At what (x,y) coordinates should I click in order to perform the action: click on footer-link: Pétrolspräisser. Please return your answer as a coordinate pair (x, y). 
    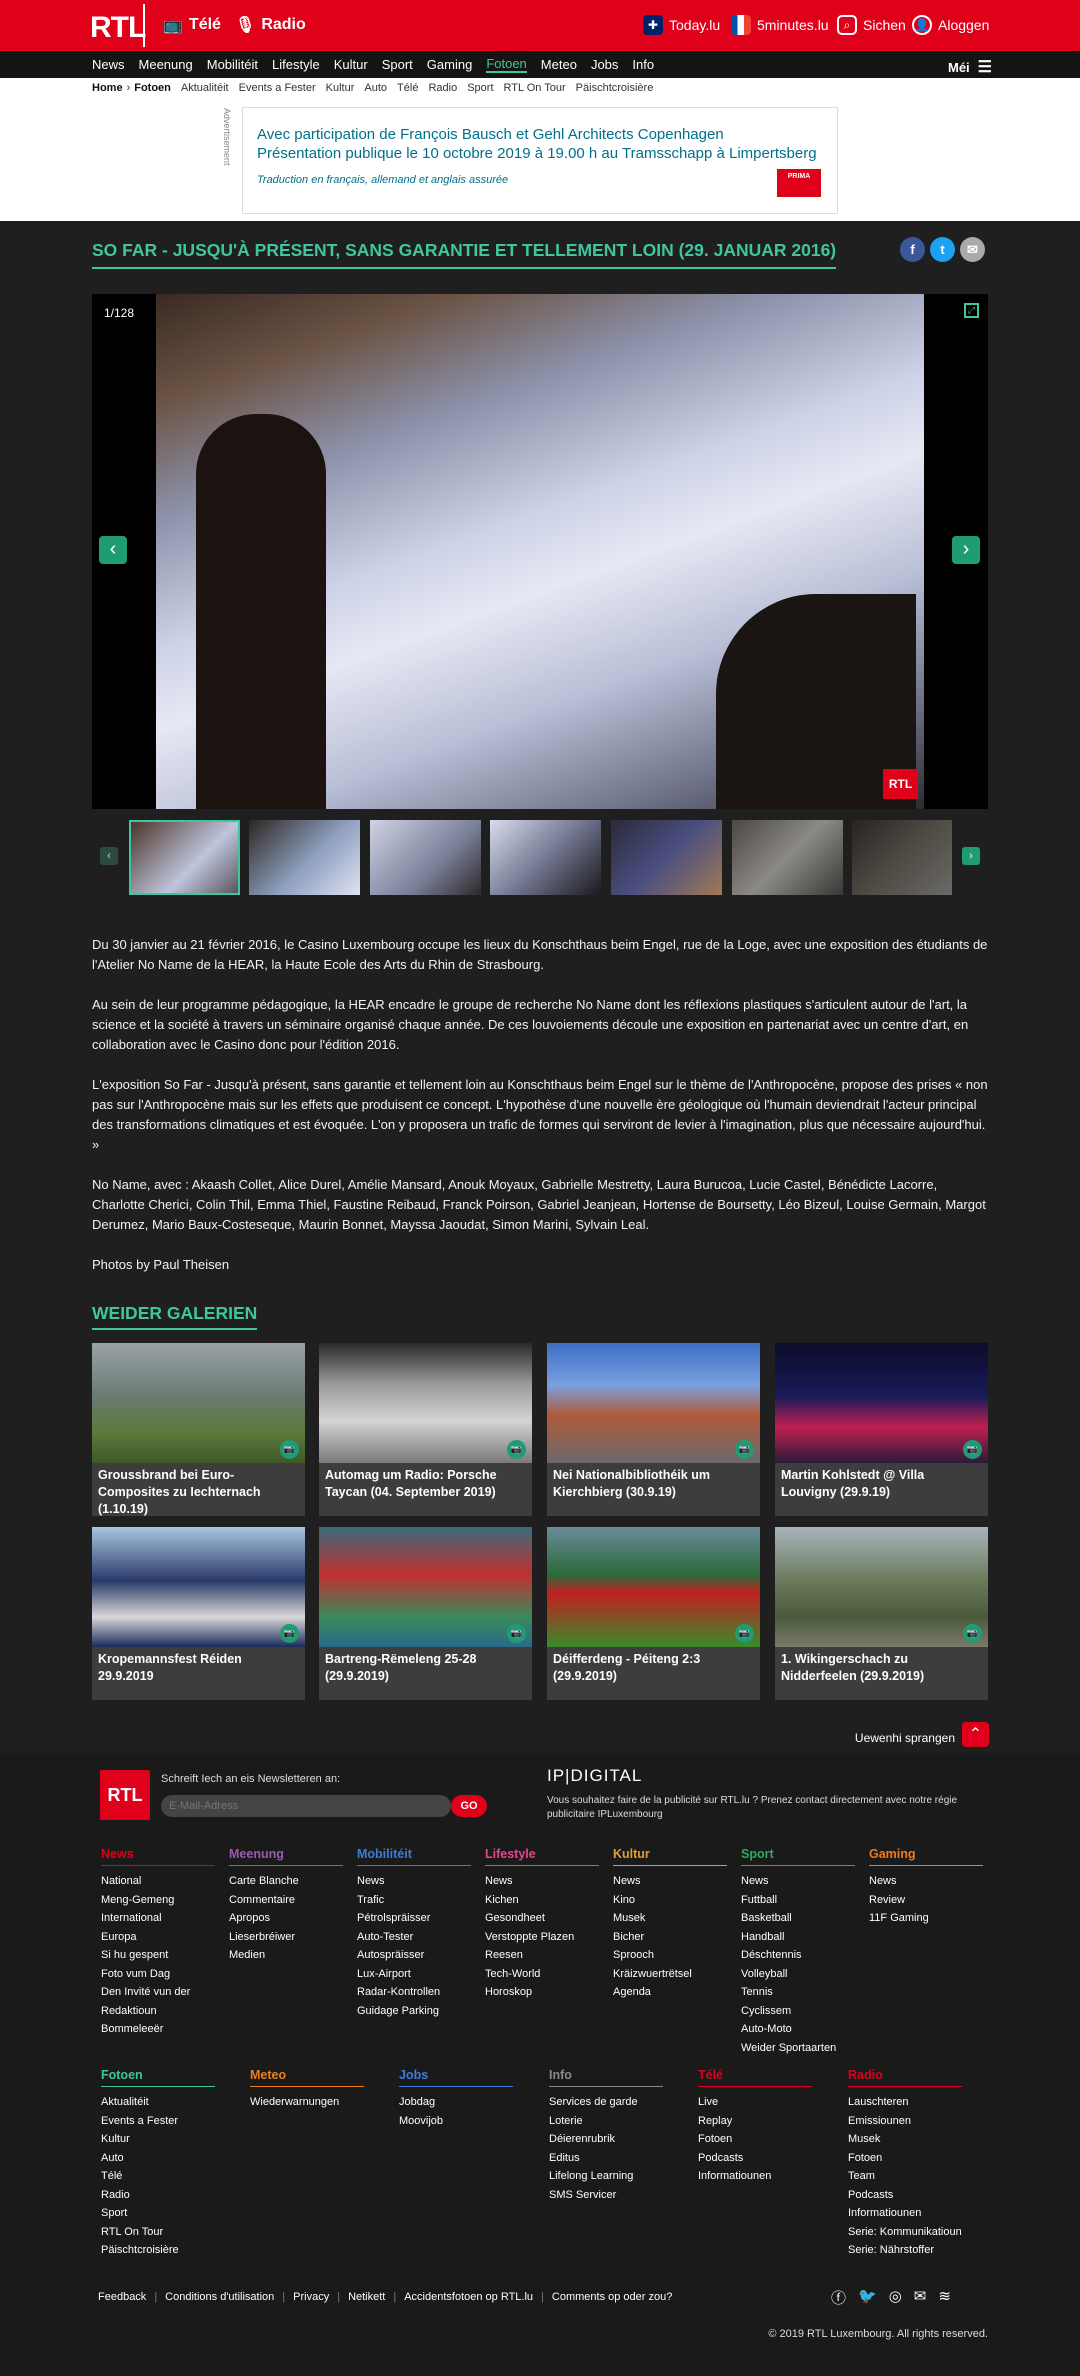
    Looking at the image, I should click on (414, 1918).